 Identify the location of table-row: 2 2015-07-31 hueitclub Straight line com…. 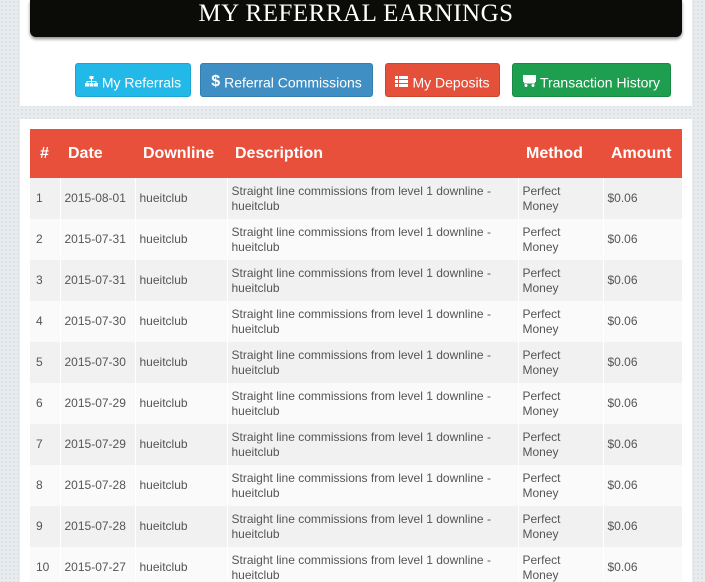
(356, 239).